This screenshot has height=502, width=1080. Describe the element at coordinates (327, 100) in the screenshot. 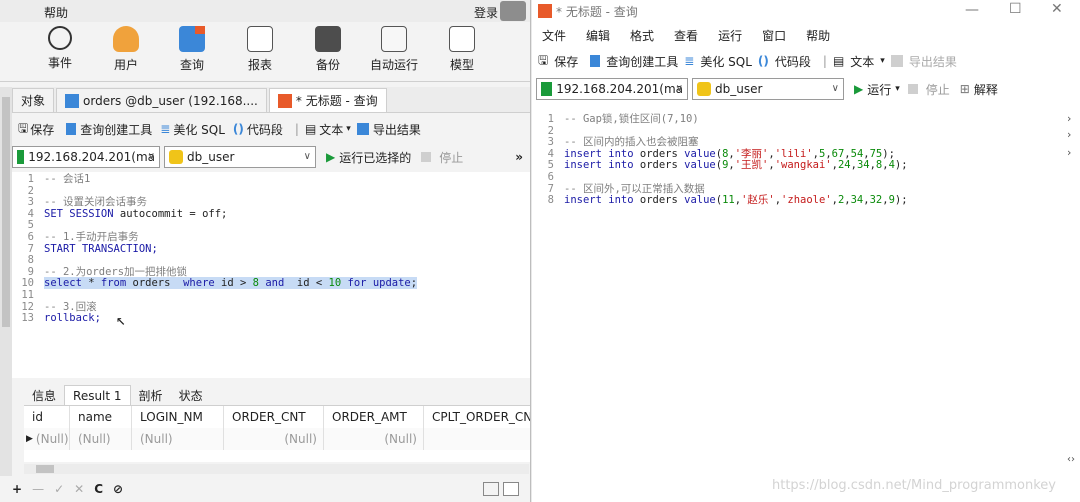

I see `tab-untitled-query: * 无标题 - 查询` at that location.